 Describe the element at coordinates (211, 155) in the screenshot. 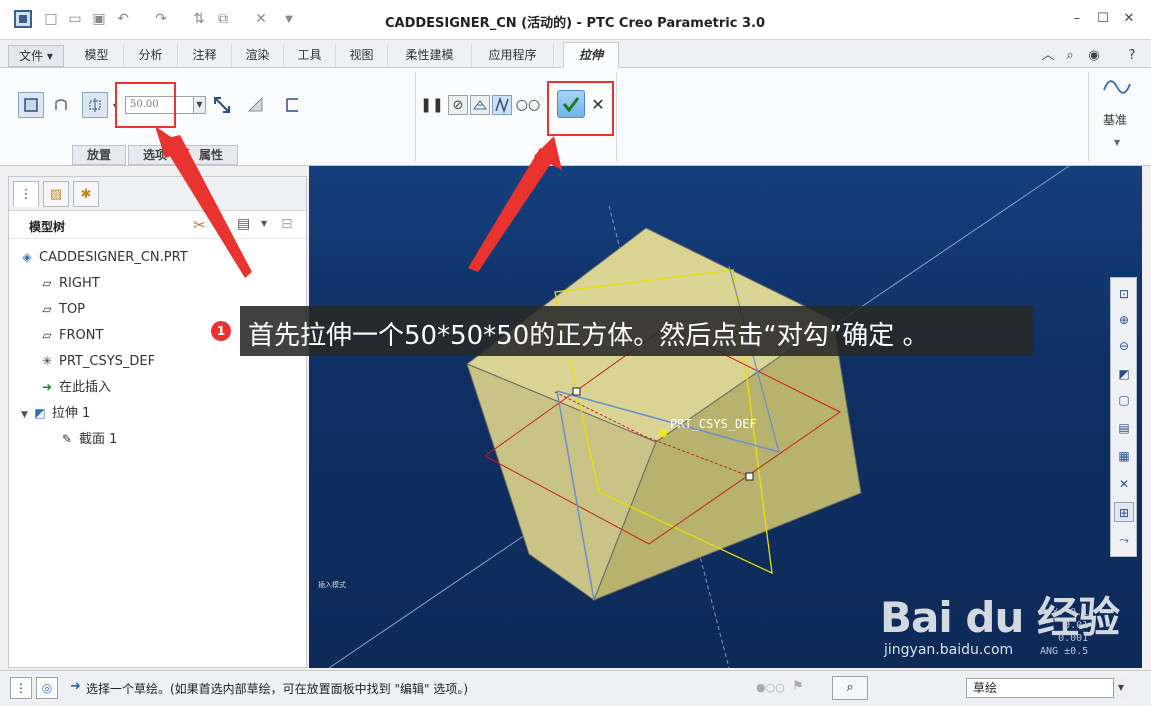

I see `properties-panel-tab: 属性` at that location.